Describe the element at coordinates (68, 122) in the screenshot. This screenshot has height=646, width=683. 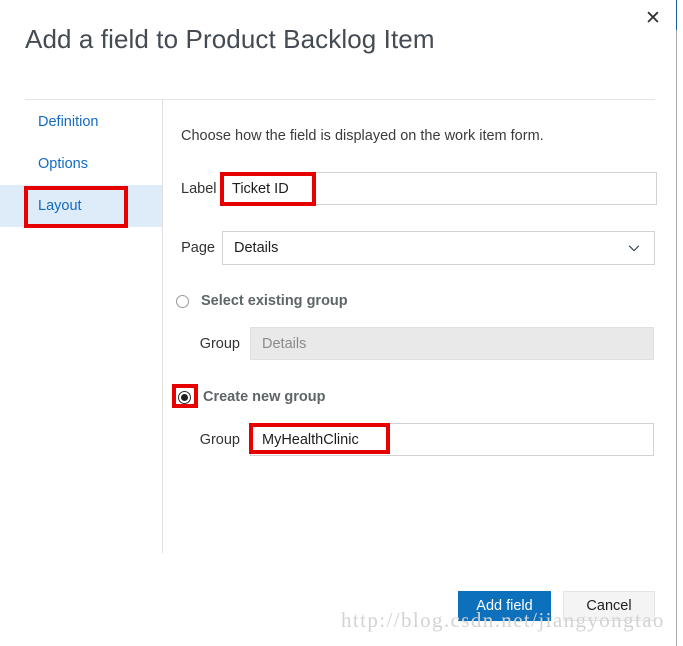
I see `sidebar-item-label: Definition` at that location.